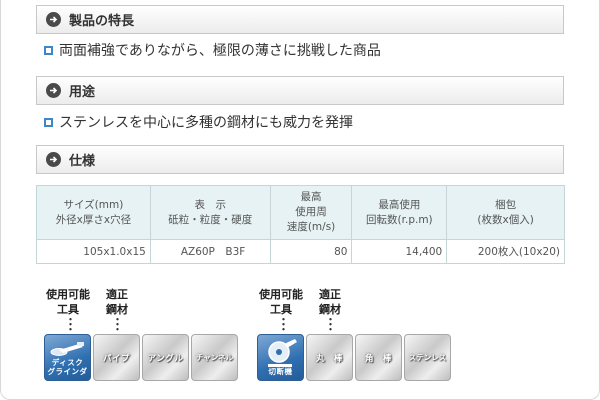 The image size is (600, 400). What do you see at coordinates (93, 251) in the screenshot?
I see `cell-size: 105x1.0x15` at bounding box center [93, 251].